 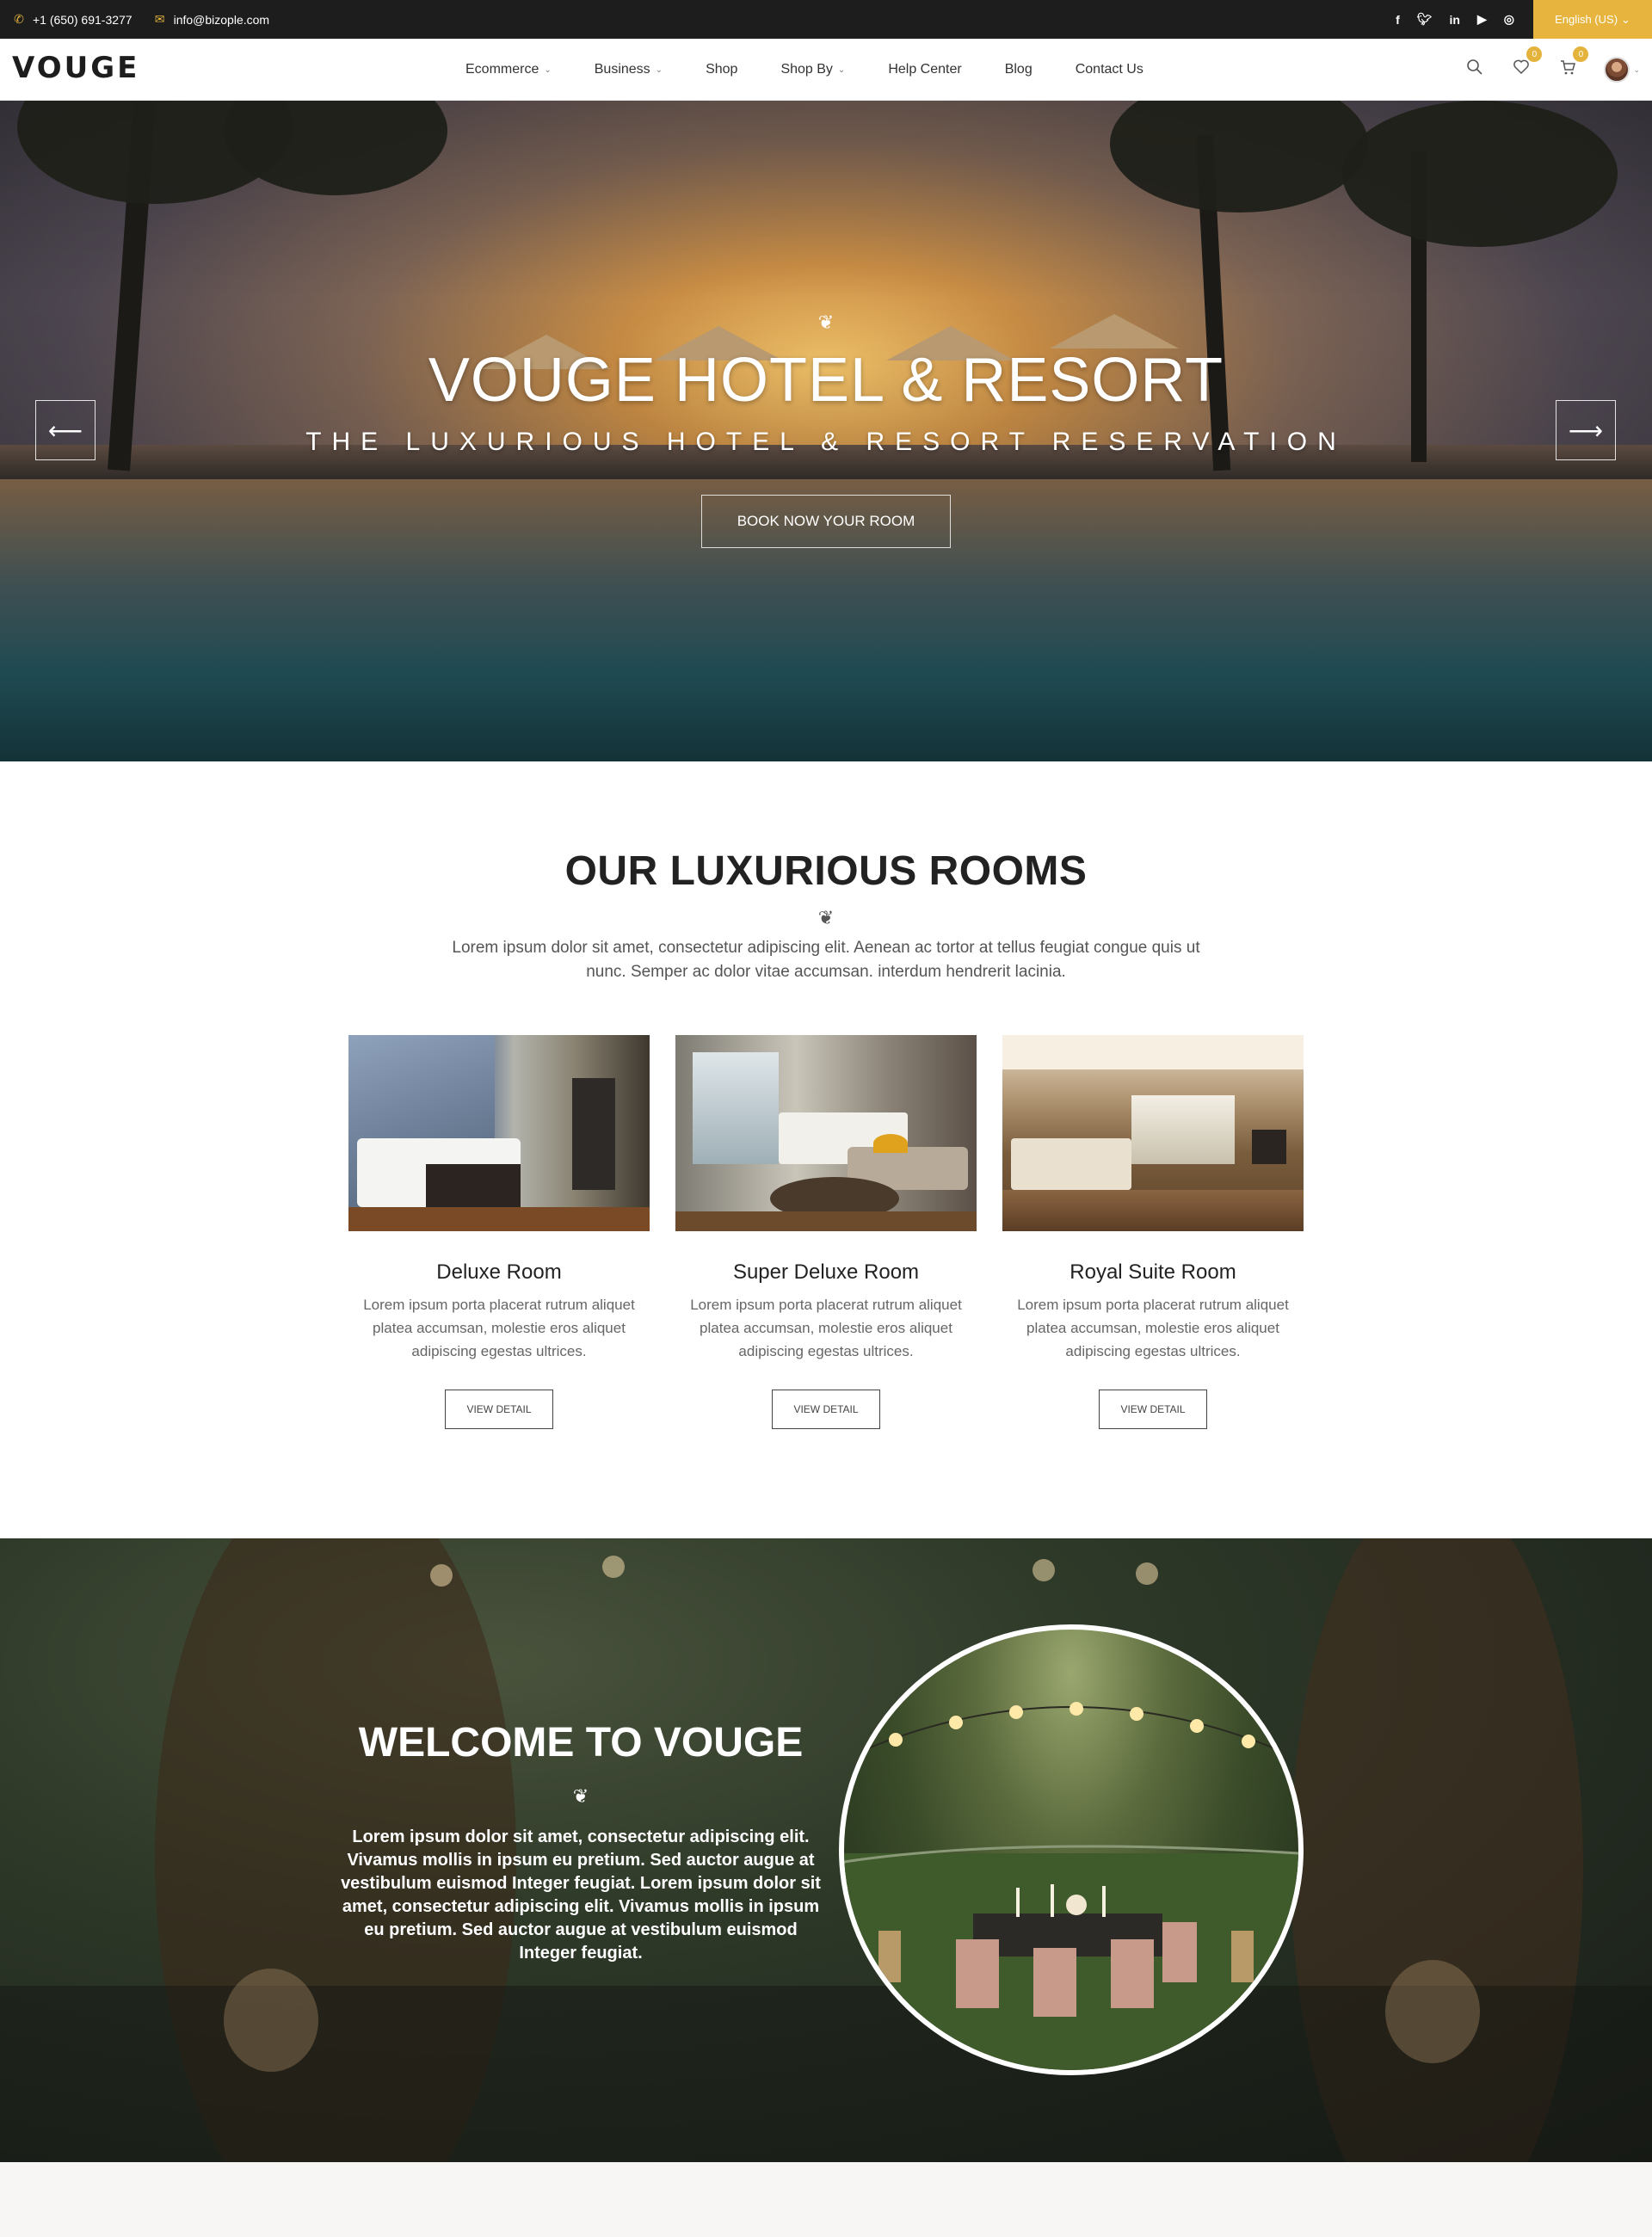 I want to click on instagram-icon: ◎, so click(x=1509, y=19).